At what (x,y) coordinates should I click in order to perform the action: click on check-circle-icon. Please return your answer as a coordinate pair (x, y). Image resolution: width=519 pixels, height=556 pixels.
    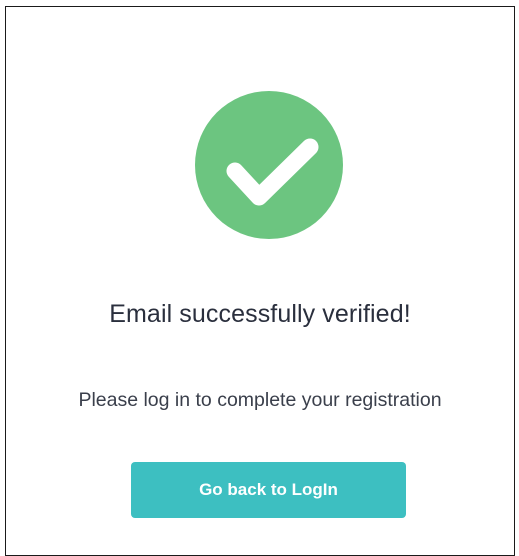
    Looking at the image, I should click on (269, 165).